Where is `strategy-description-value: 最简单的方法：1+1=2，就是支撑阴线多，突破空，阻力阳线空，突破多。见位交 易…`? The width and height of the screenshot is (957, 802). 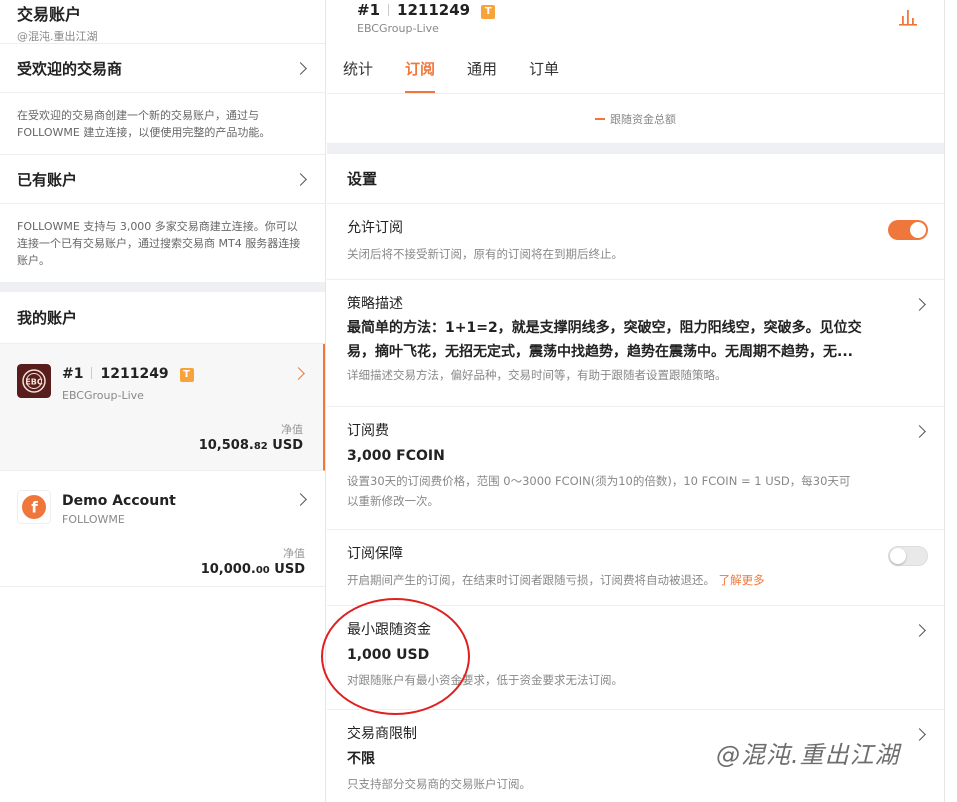 strategy-description-value: 最简单的方法：1+1=2，就是支撑阴线多，突破空，阻力阳线空，突破多。见位交 易… is located at coordinates (635, 340).